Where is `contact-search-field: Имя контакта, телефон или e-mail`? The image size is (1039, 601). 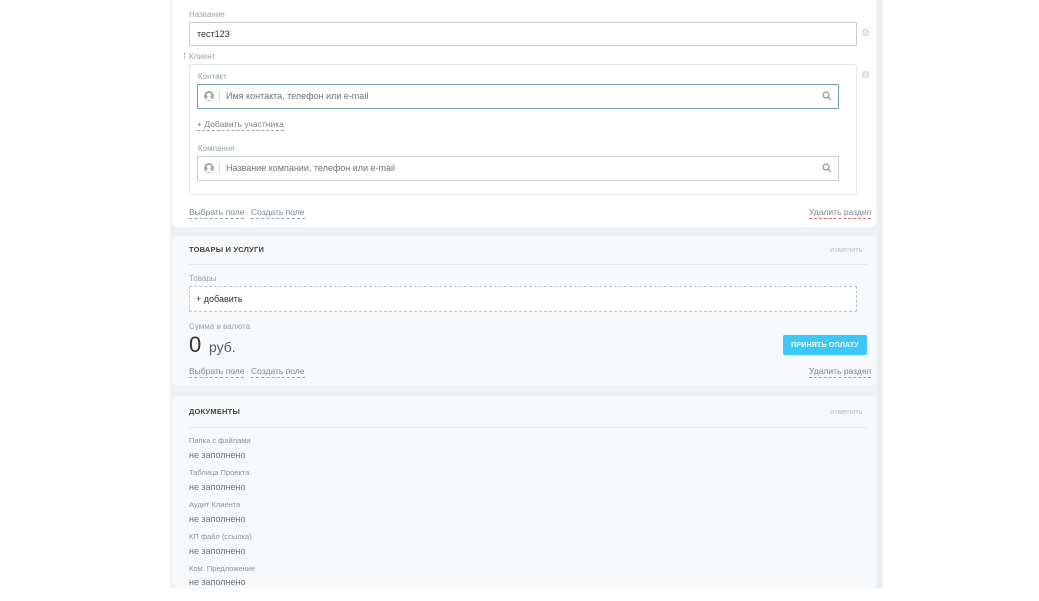
contact-search-field: Имя контакта, телефон или e-mail is located at coordinates (518, 96).